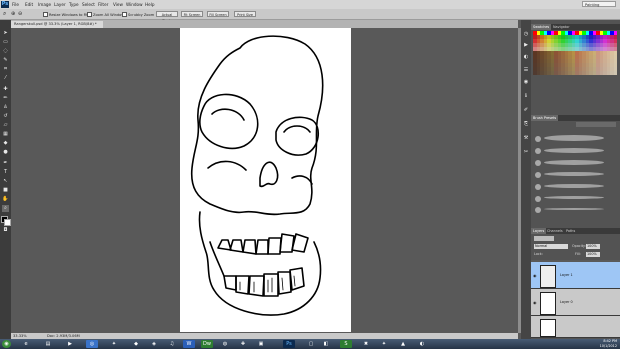 The height and width of the screenshot is (349, 620). I want to click on layer-row, so click(575, 327).